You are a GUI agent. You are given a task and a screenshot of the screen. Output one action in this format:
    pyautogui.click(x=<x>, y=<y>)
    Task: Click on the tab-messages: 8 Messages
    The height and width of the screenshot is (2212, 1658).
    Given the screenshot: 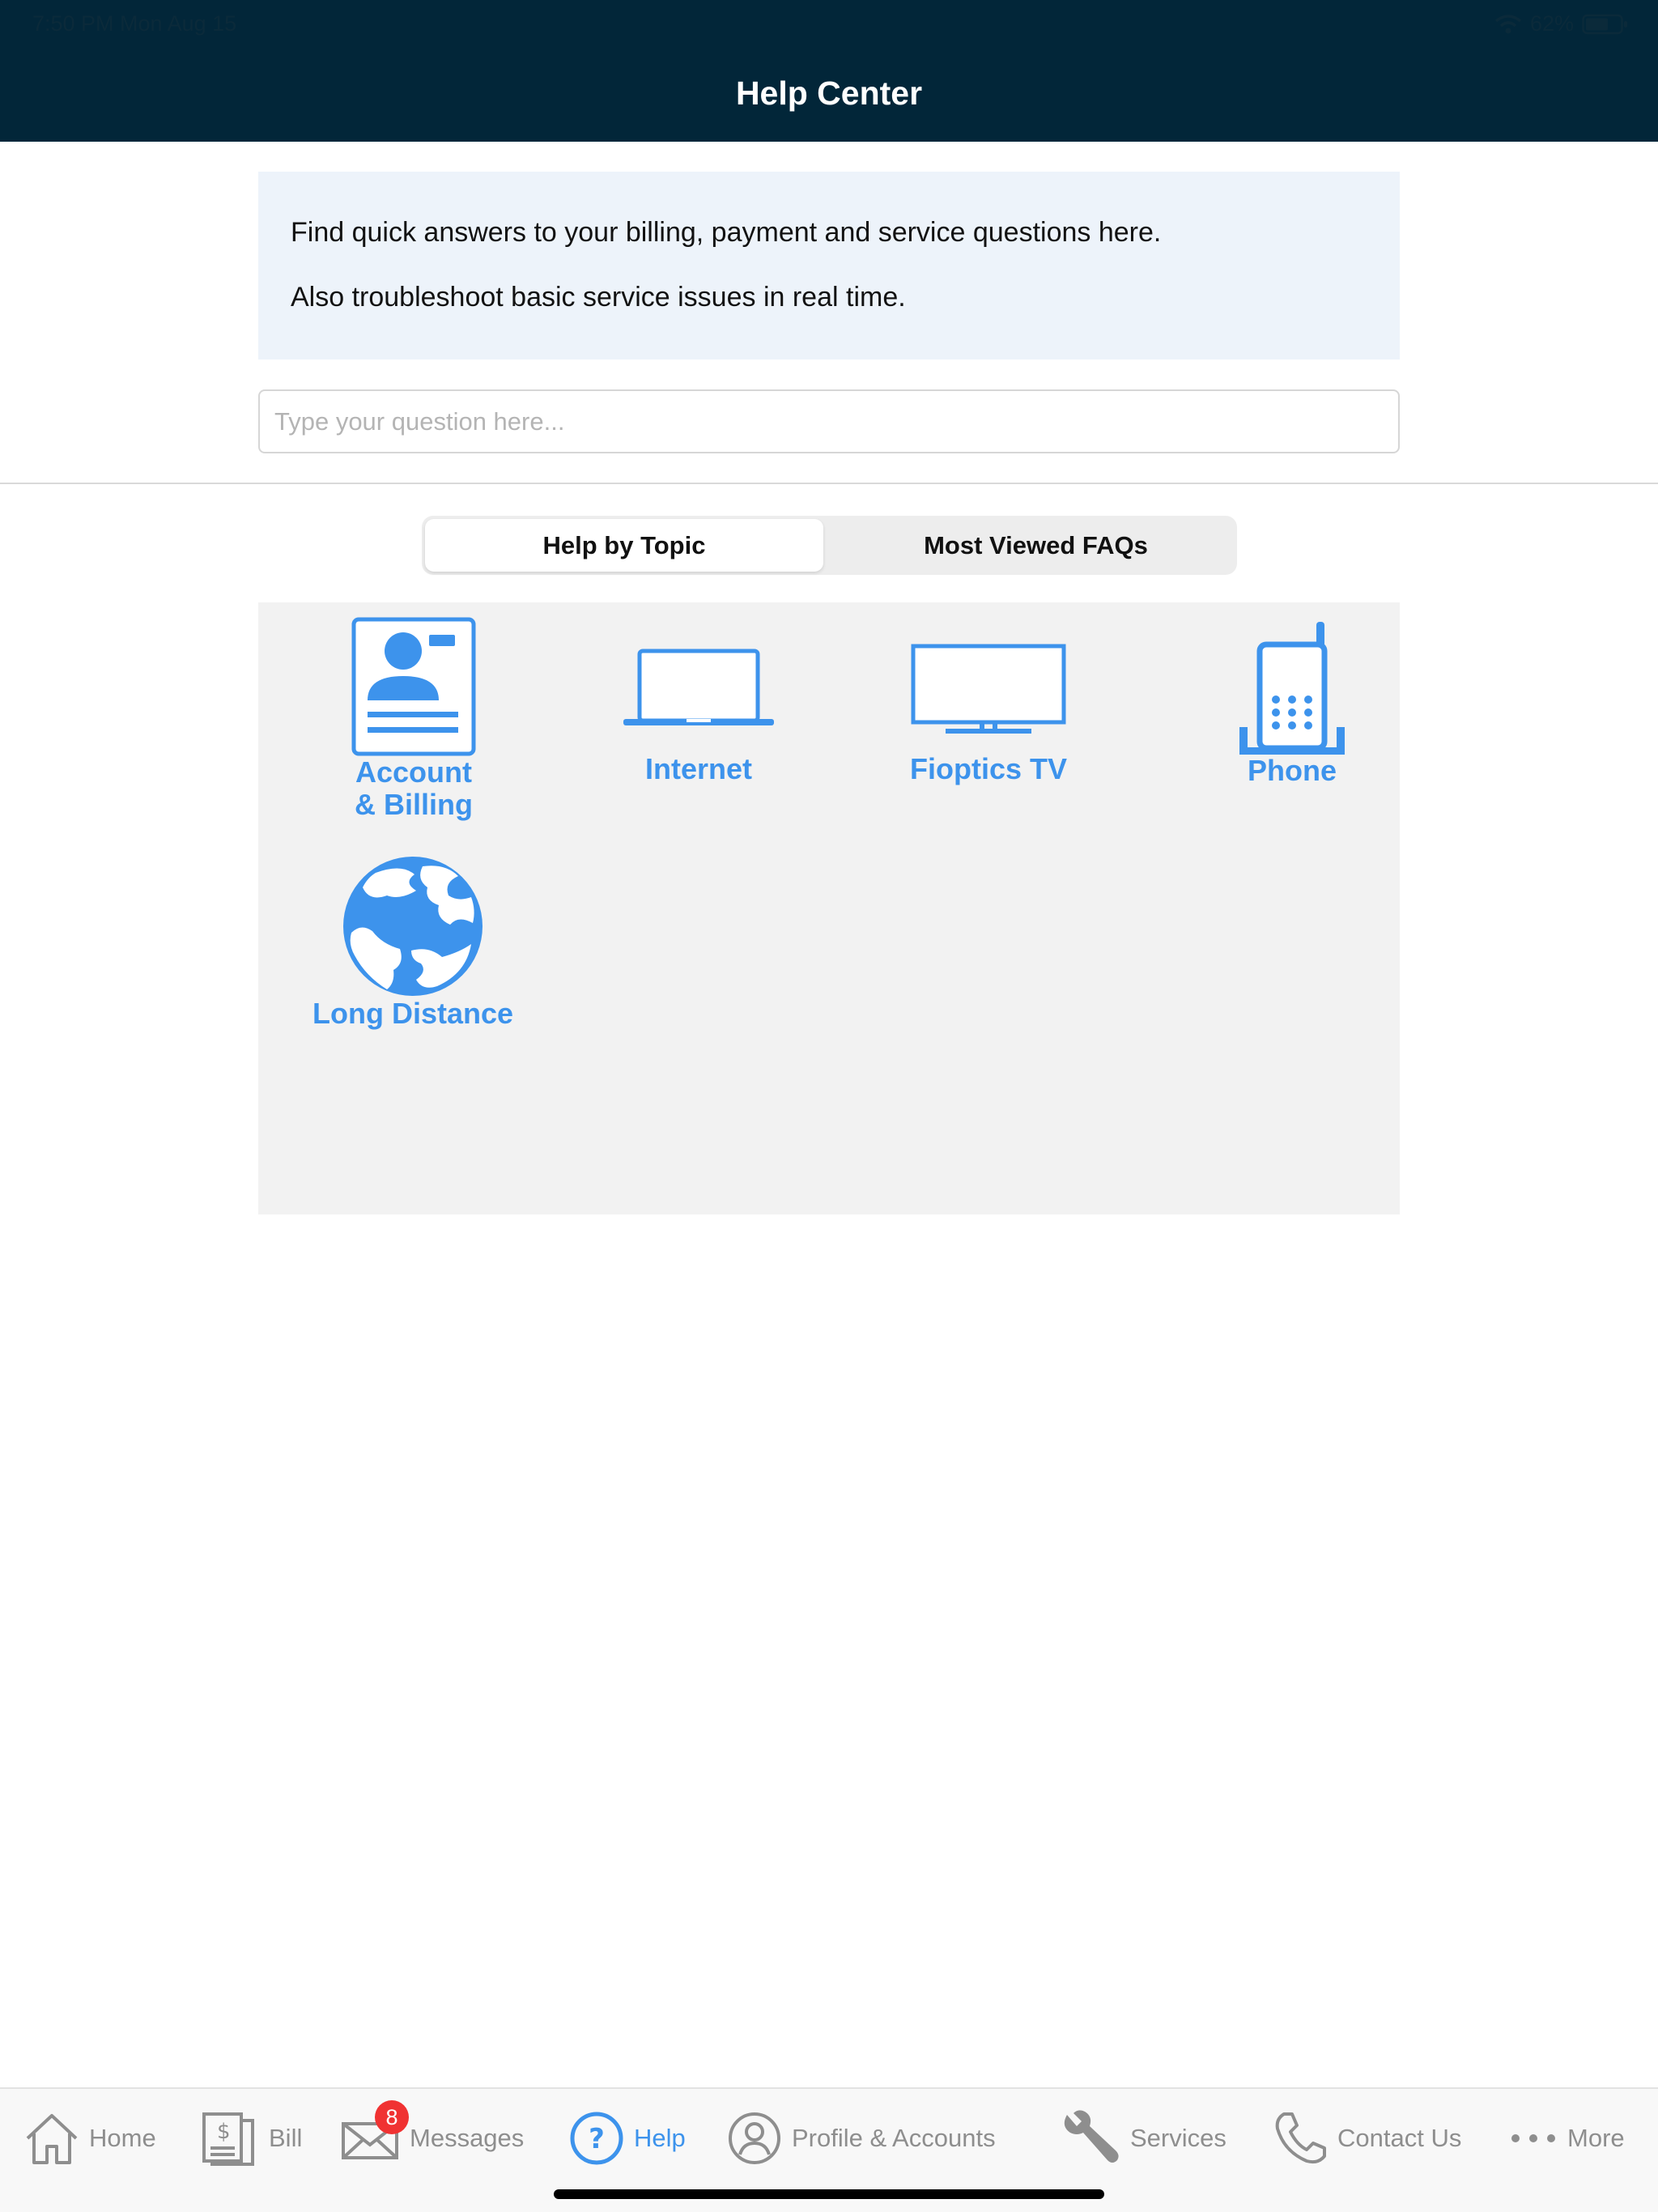 What is the action you would take?
    pyautogui.click(x=432, y=2133)
    